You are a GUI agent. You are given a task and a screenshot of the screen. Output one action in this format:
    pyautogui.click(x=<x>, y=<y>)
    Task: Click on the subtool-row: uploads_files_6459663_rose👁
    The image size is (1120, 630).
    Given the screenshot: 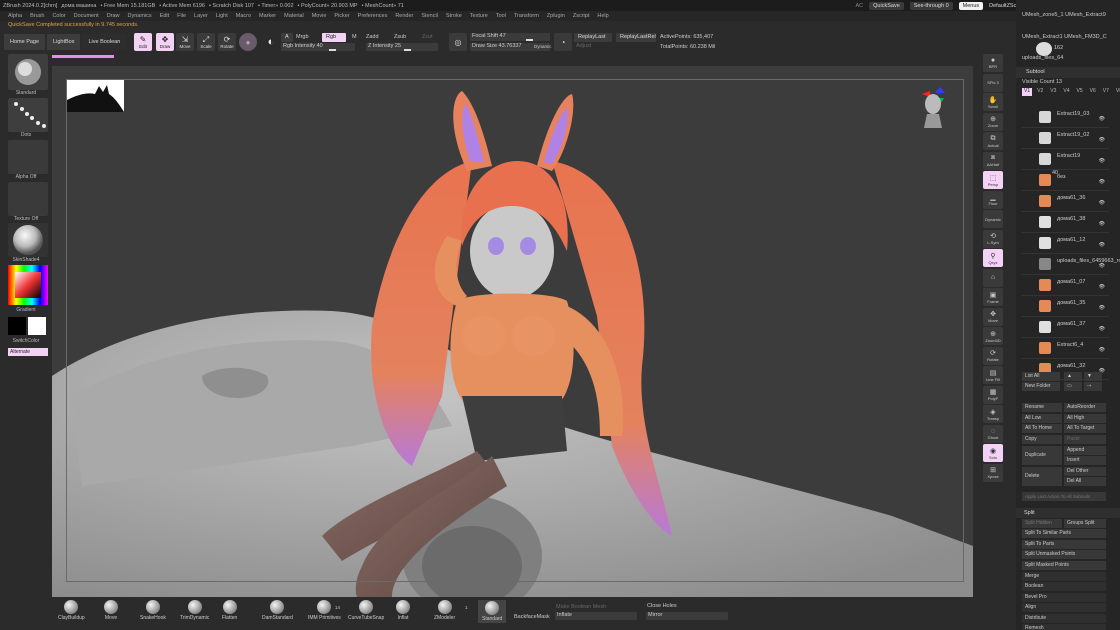 What is the action you would take?
    pyautogui.click(x=1070, y=265)
    